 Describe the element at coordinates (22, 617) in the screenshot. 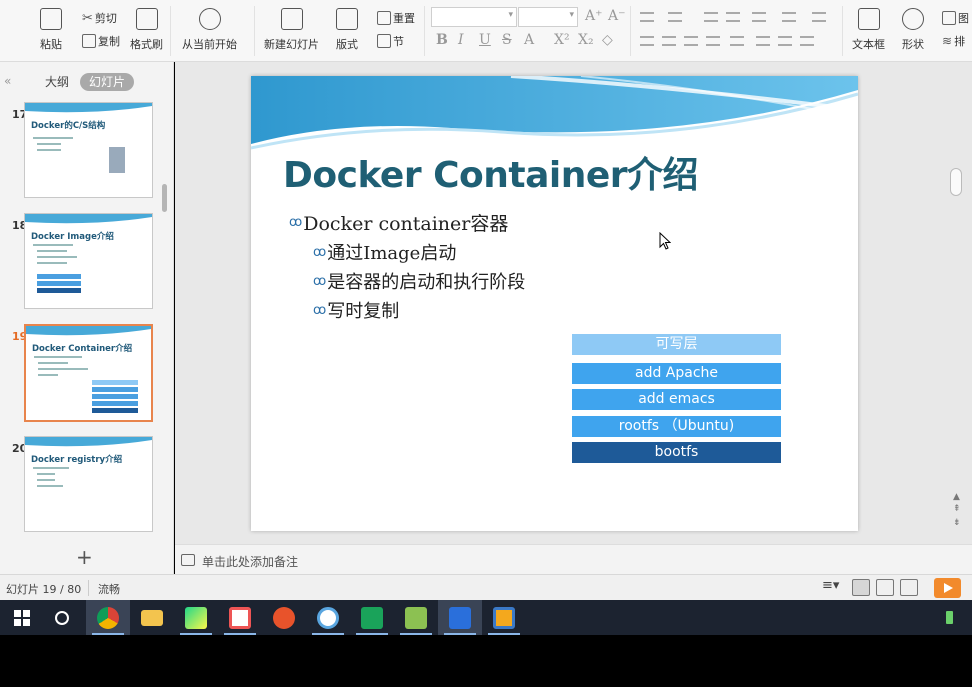

I see `windows-start-icon` at that location.